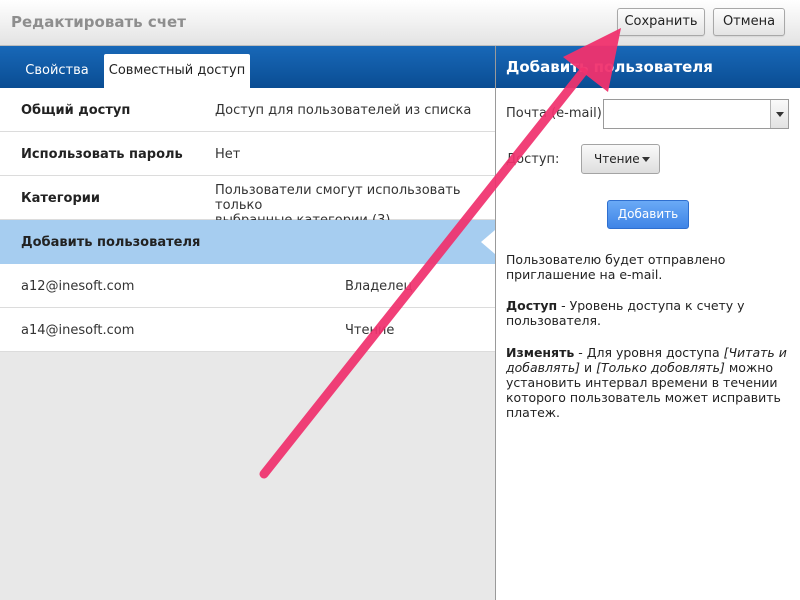 This screenshot has height=600, width=800. What do you see at coordinates (379, 286) in the screenshot?
I see `user-role: Владелец` at bounding box center [379, 286].